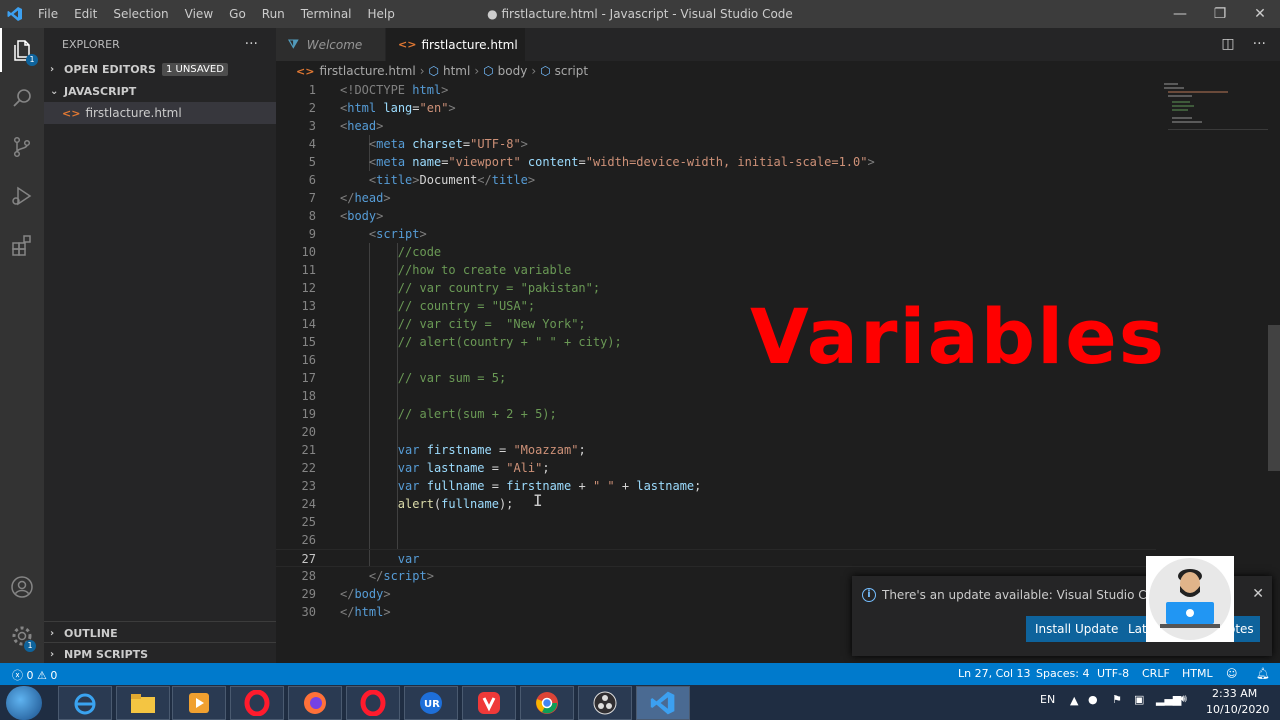  I want to click on show-hidden-icons-icon: ▲, so click(1074, 700).